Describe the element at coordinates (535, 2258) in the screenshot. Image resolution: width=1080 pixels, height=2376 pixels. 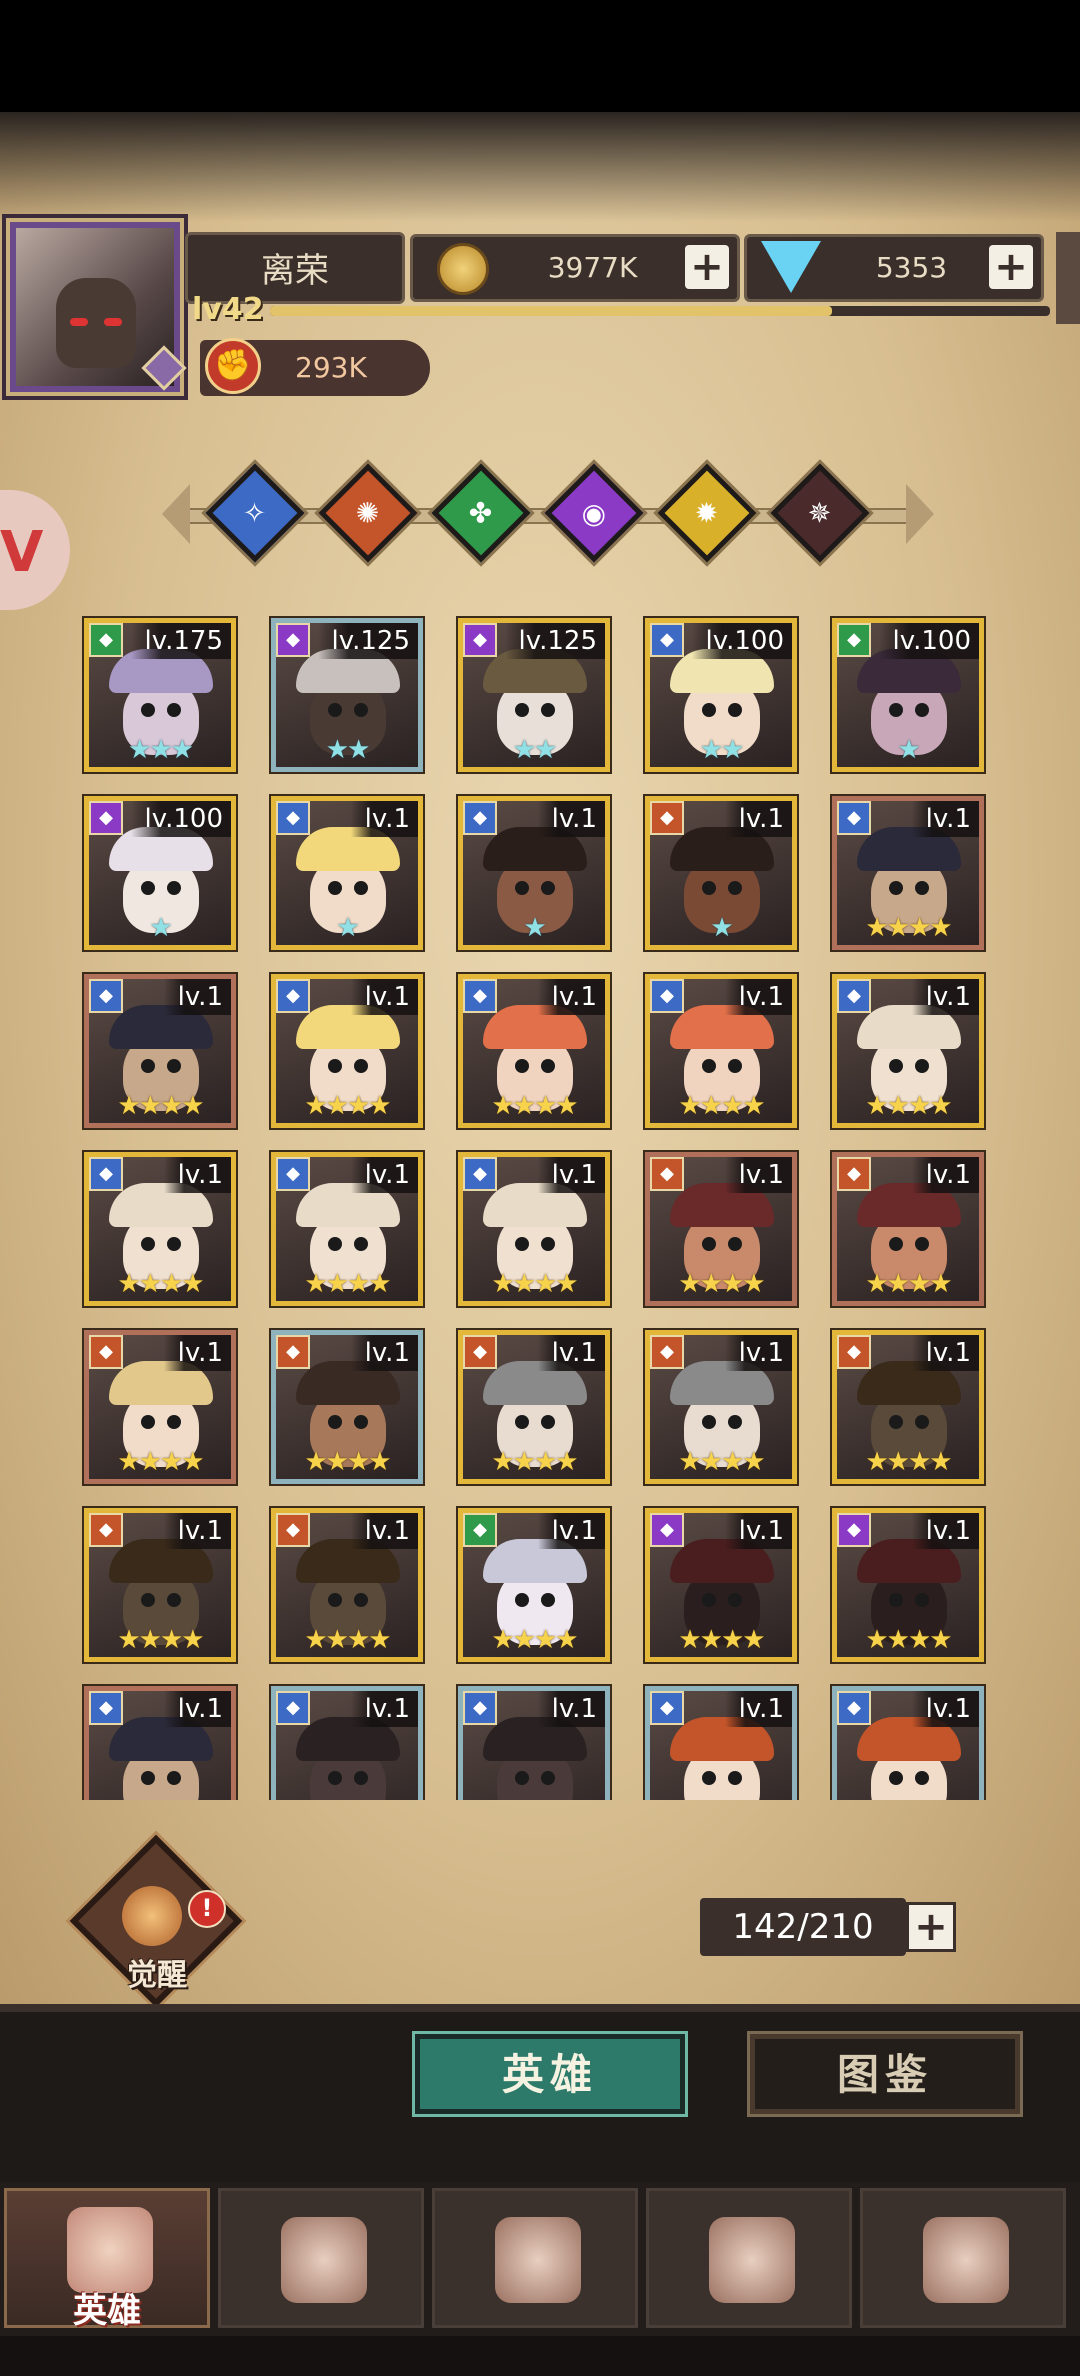
I see `nav-item-battle-swords` at that location.